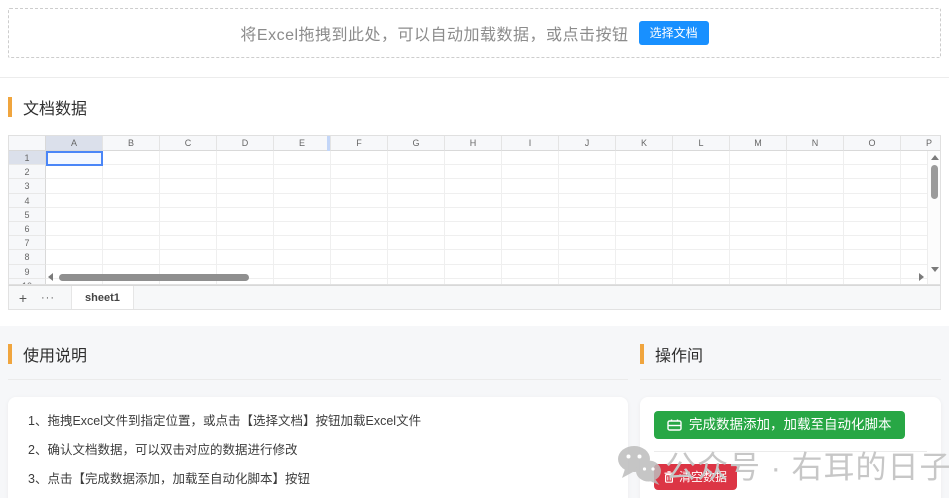  I want to click on horizontal-scrollbar-thumb, so click(154, 277).